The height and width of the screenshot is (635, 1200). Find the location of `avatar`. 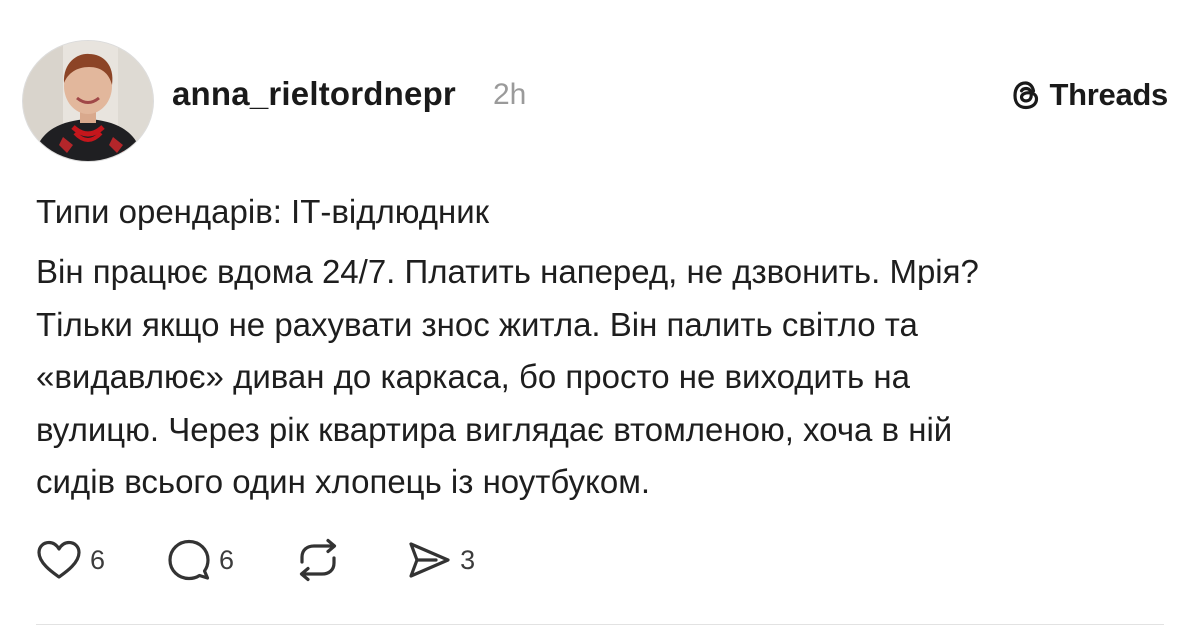

avatar is located at coordinates (88, 101).